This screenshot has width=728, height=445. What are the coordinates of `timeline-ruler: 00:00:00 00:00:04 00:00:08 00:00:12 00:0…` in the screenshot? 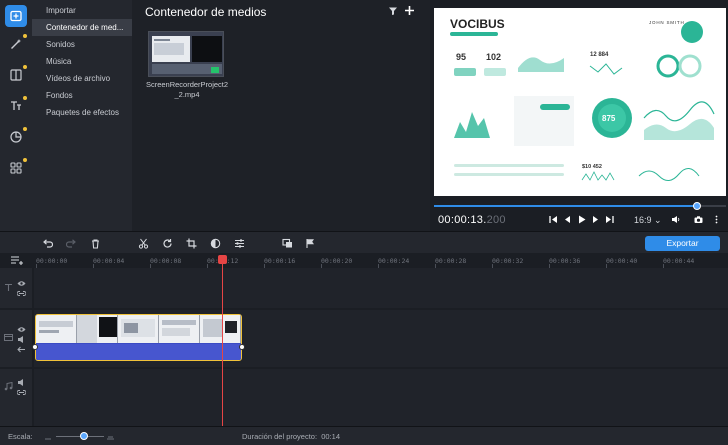 It's located at (364, 260).